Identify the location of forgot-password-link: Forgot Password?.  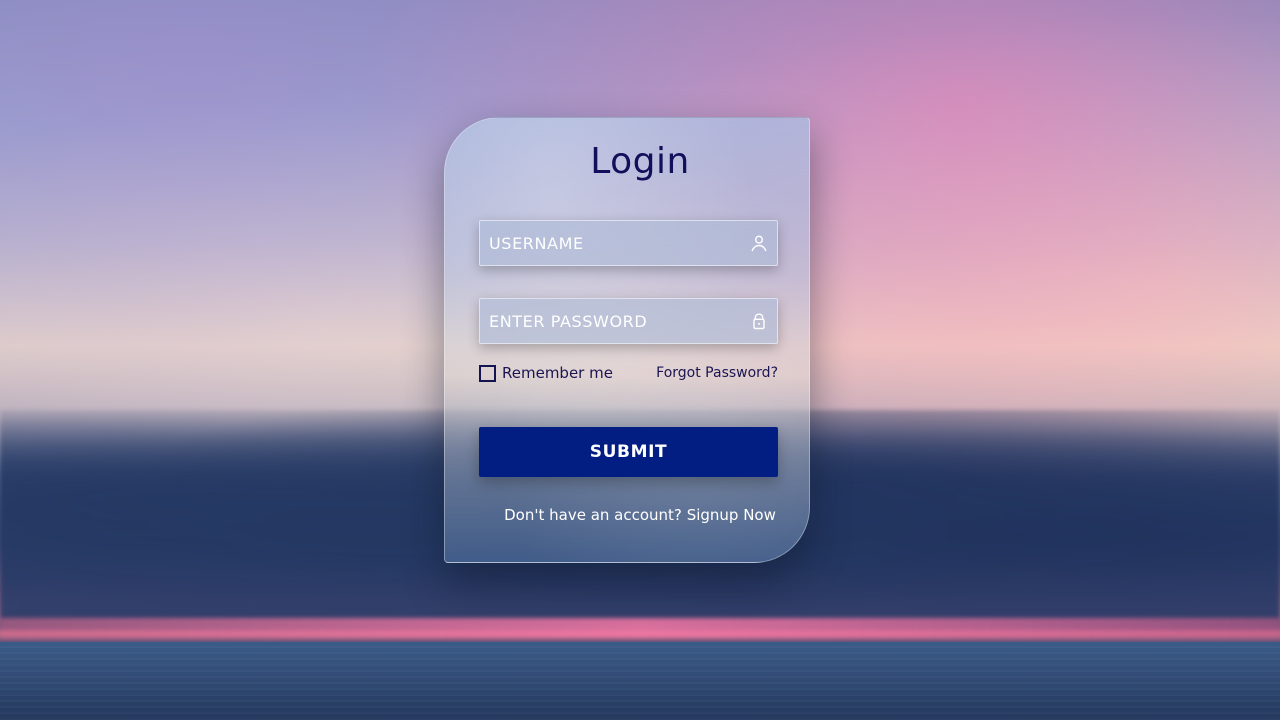
(715, 373).